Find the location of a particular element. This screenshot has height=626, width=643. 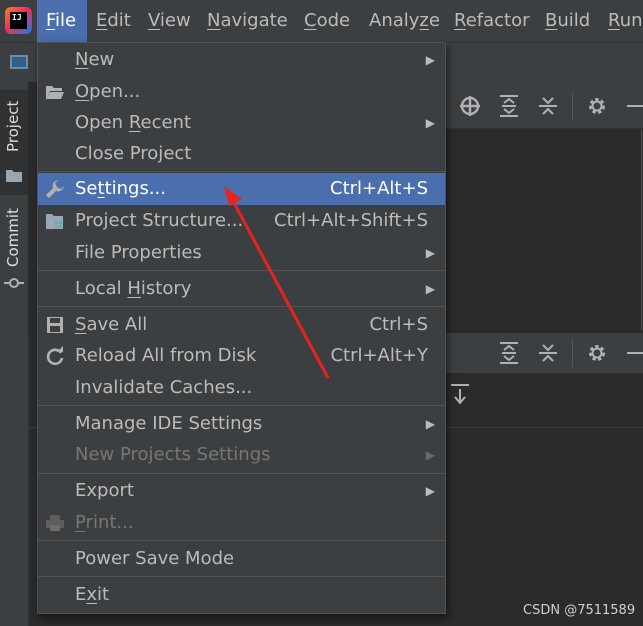

annotation-arrow is located at coordinates (277, 282).